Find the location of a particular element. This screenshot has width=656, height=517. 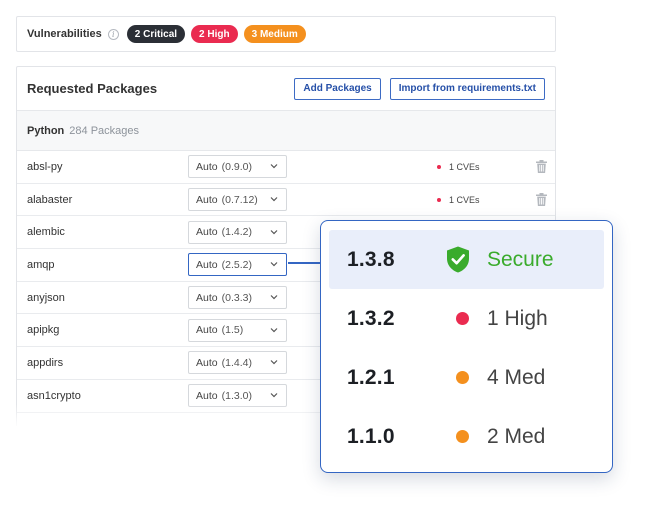

version-select: Auto (1.4.2) is located at coordinates (237, 232).